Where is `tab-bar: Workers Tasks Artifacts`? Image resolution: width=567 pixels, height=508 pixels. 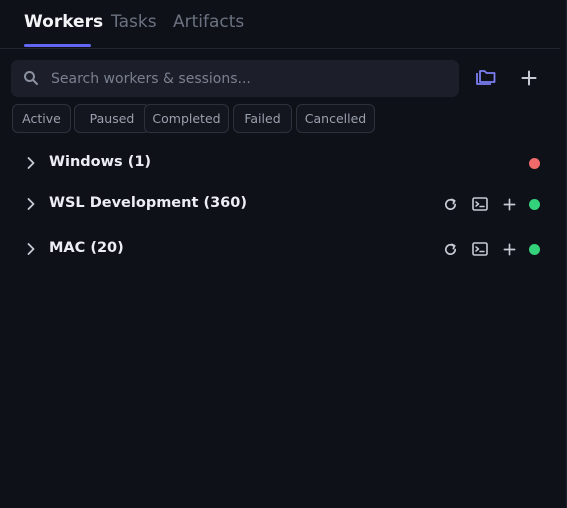
tab-bar: Workers Tasks Artifacts is located at coordinates (280, 24).